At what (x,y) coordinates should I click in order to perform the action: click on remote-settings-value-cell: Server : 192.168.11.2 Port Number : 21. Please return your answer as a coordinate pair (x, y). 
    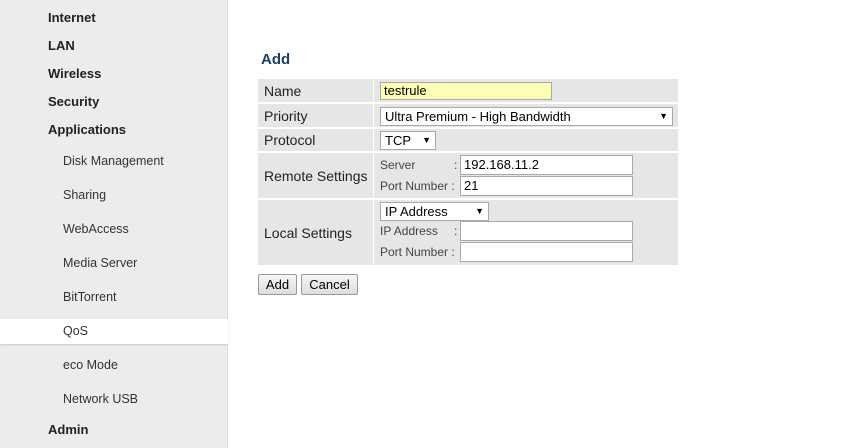
    Looking at the image, I should click on (526, 175).